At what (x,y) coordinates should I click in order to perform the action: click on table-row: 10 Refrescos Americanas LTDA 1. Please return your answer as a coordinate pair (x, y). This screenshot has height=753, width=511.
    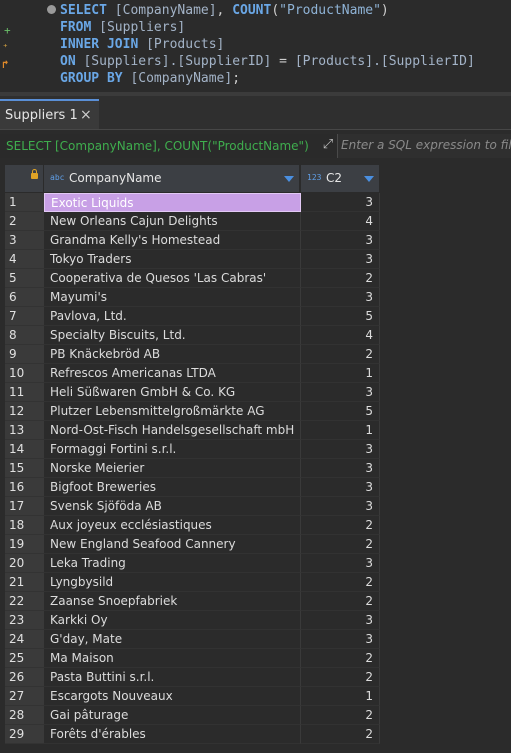
    Looking at the image, I should click on (255, 373).